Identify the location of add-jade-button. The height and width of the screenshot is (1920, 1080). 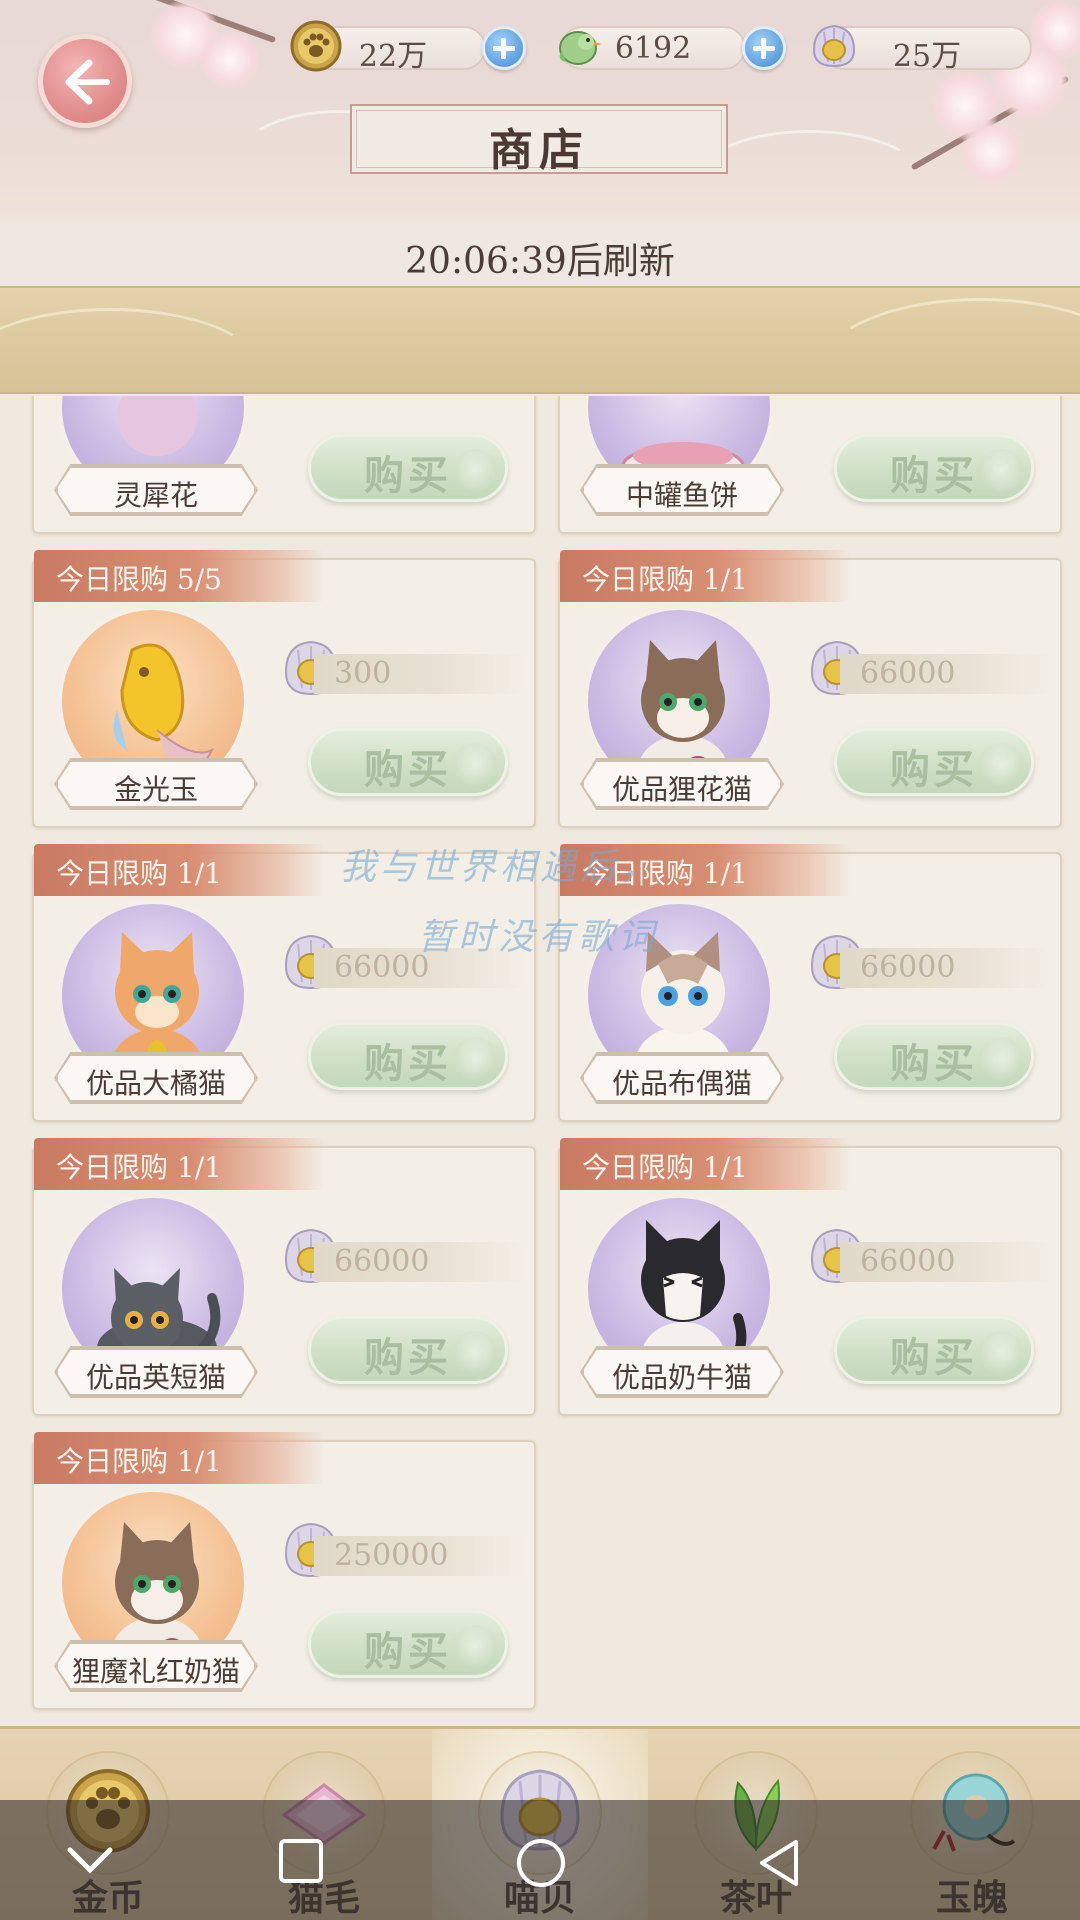
(764, 48).